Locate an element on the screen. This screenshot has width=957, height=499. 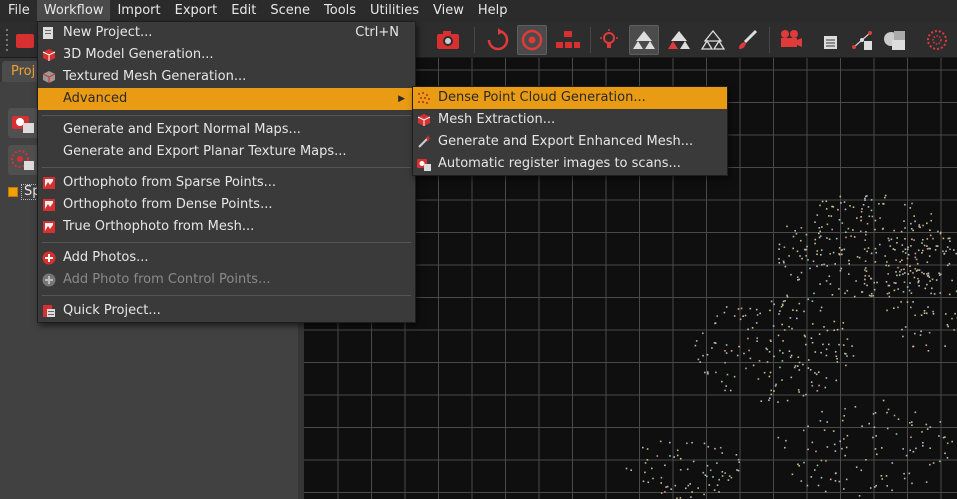
wireframe-shading-icon is located at coordinates (713, 40).